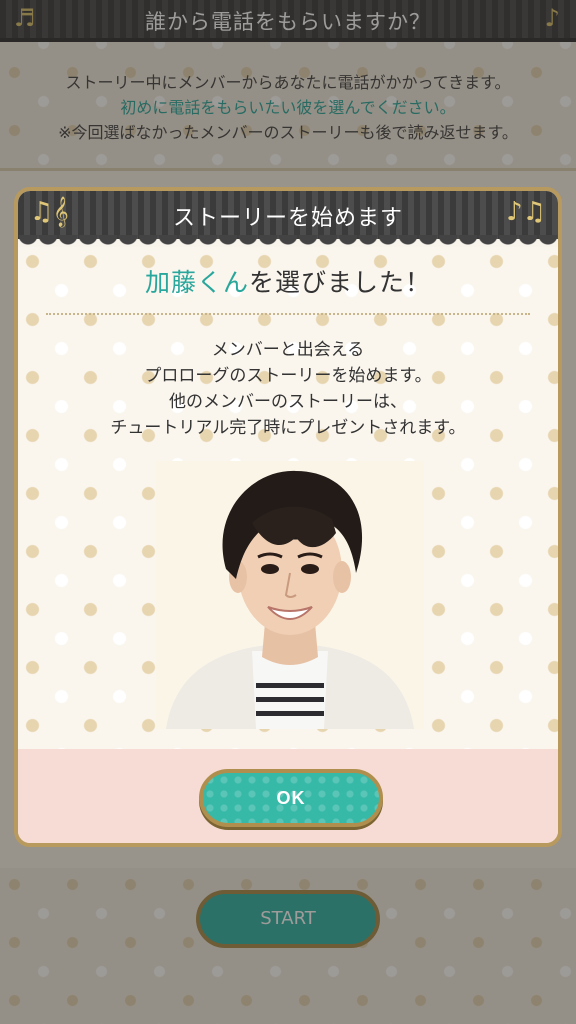 The width and height of the screenshot is (576, 1024). What do you see at coordinates (288, 314) in the screenshot?
I see `divider` at bounding box center [288, 314].